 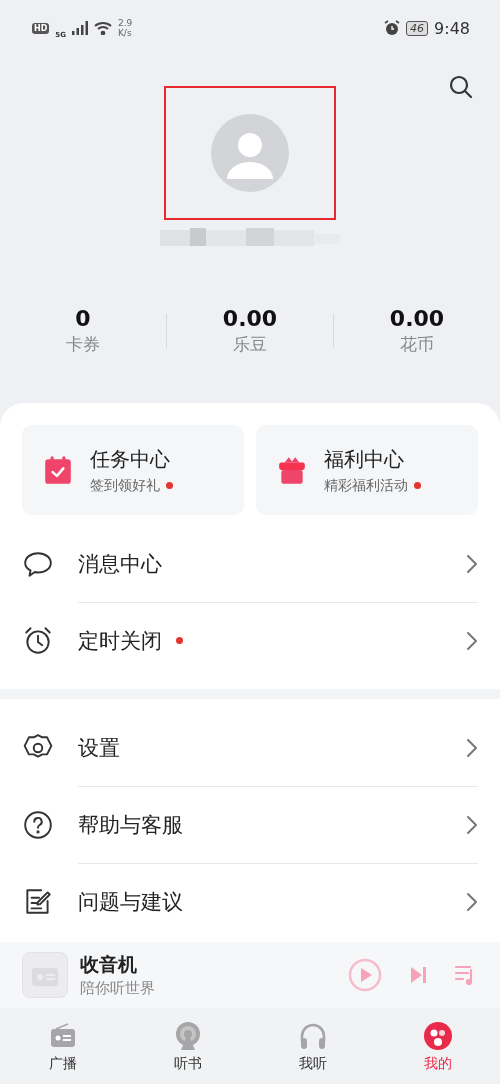 What do you see at coordinates (417, 344) in the screenshot?
I see `stat-label: 花币` at bounding box center [417, 344].